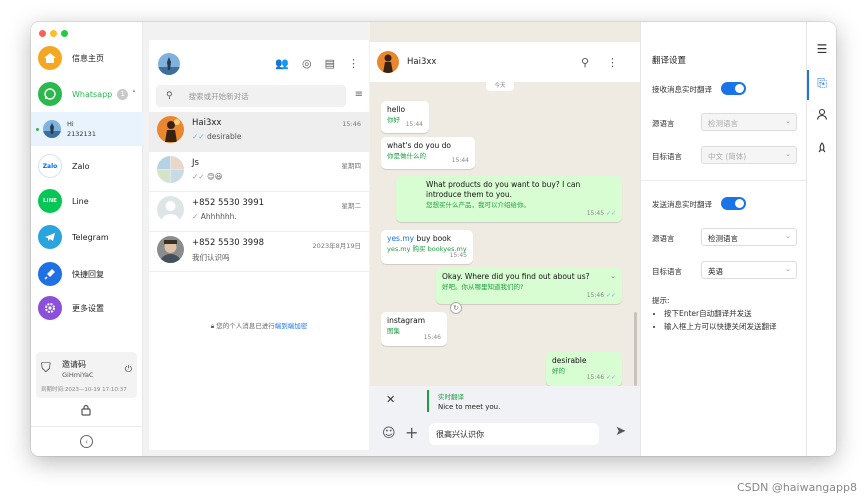 The image size is (867, 500). I want to click on user-icon, so click(821, 115).